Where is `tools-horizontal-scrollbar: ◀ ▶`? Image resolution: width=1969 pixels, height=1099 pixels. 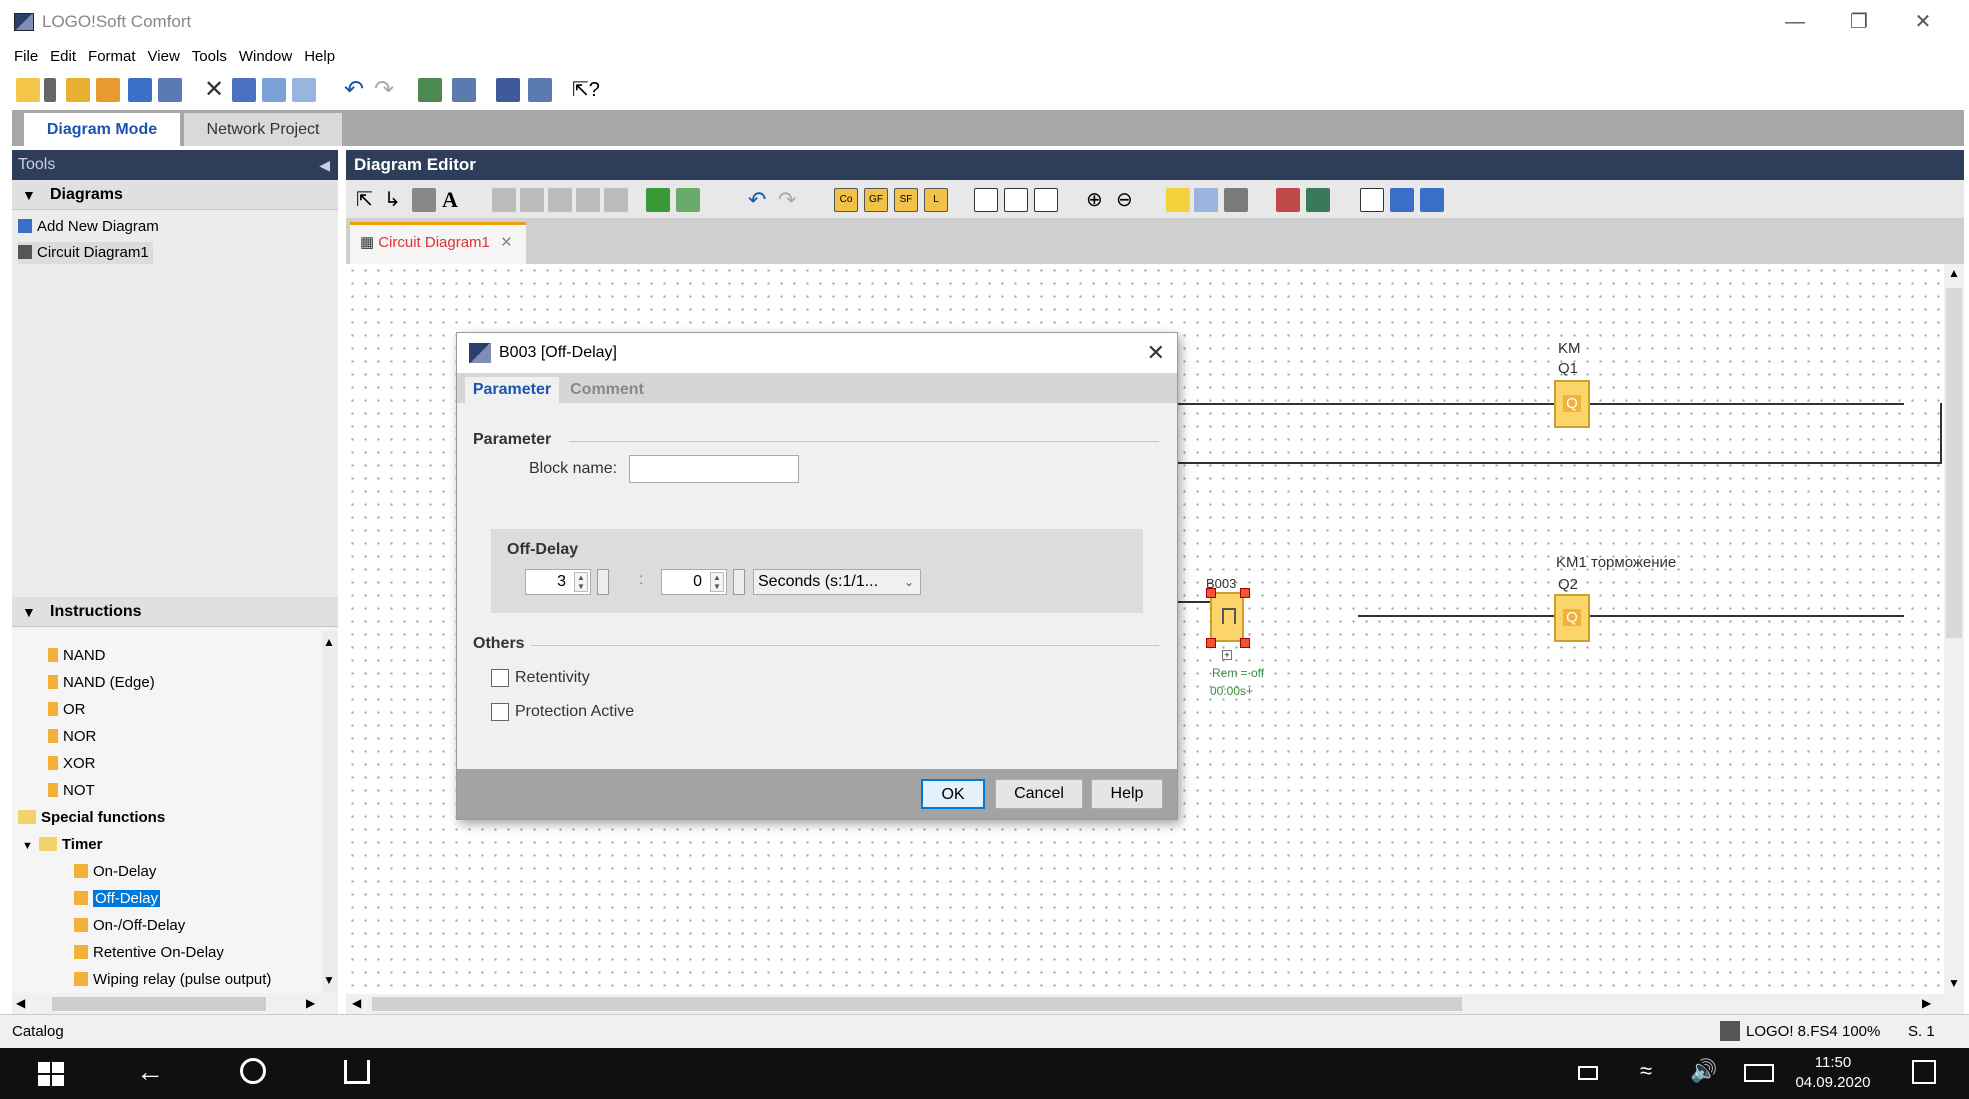 tools-horizontal-scrollbar: ◀ ▶ is located at coordinates (175, 1004).